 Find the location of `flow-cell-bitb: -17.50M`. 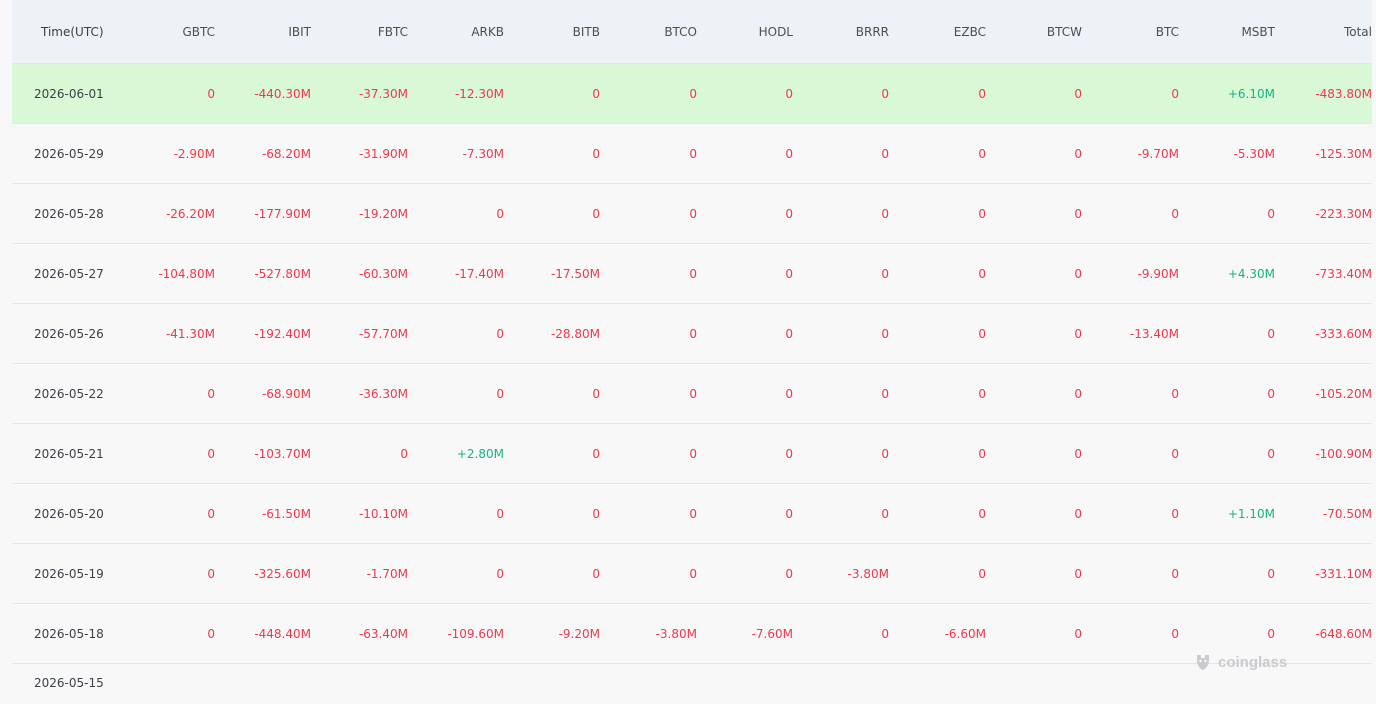

flow-cell-bitb: -17.50M is located at coordinates (575, 273).